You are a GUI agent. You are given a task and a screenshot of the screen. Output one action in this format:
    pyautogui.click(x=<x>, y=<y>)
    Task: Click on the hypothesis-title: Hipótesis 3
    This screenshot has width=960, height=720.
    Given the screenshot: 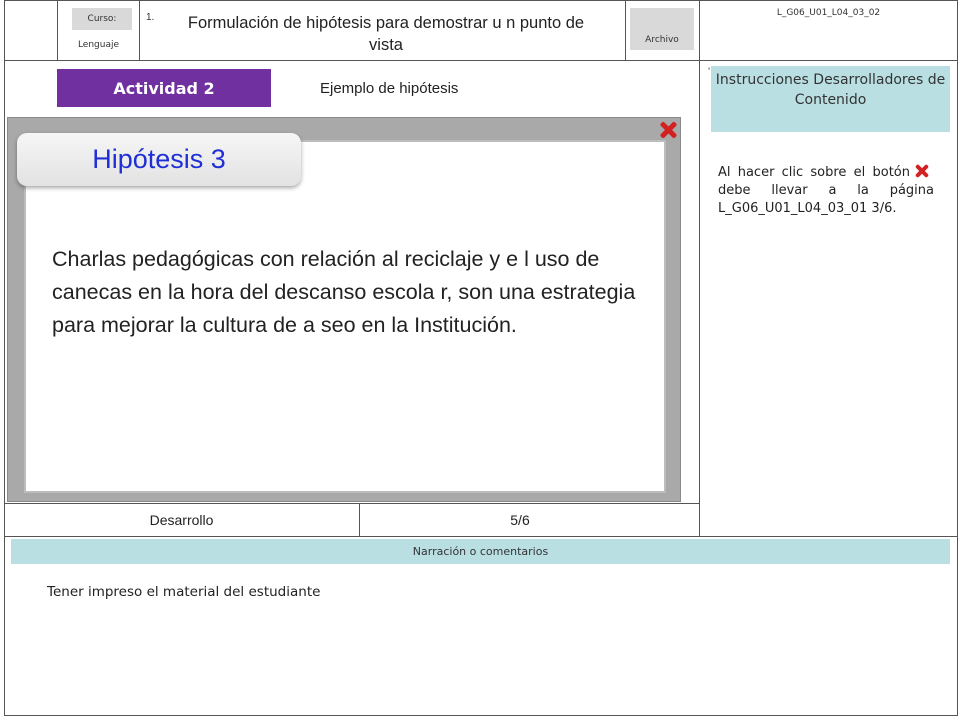 What is the action you would take?
    pyautogui.click(x=159, y=159)
    